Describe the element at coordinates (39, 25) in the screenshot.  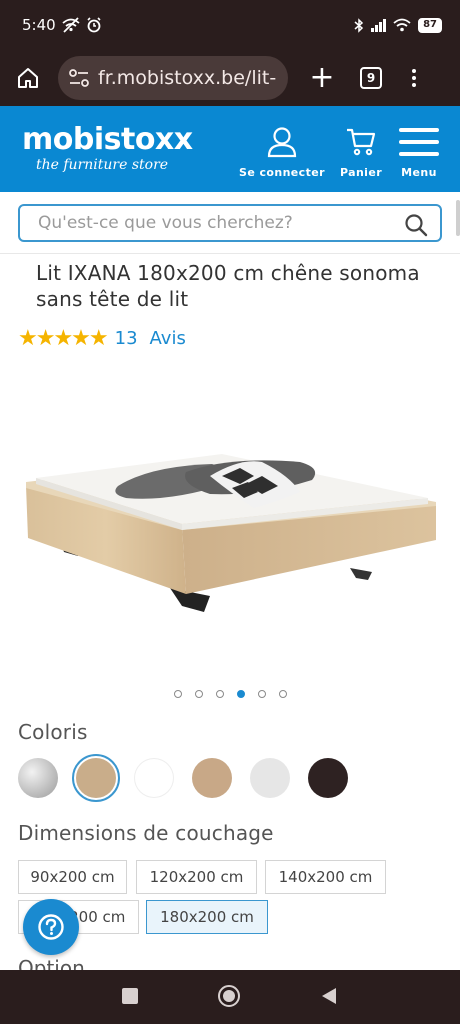
I see `clock: 5:40` at that location.